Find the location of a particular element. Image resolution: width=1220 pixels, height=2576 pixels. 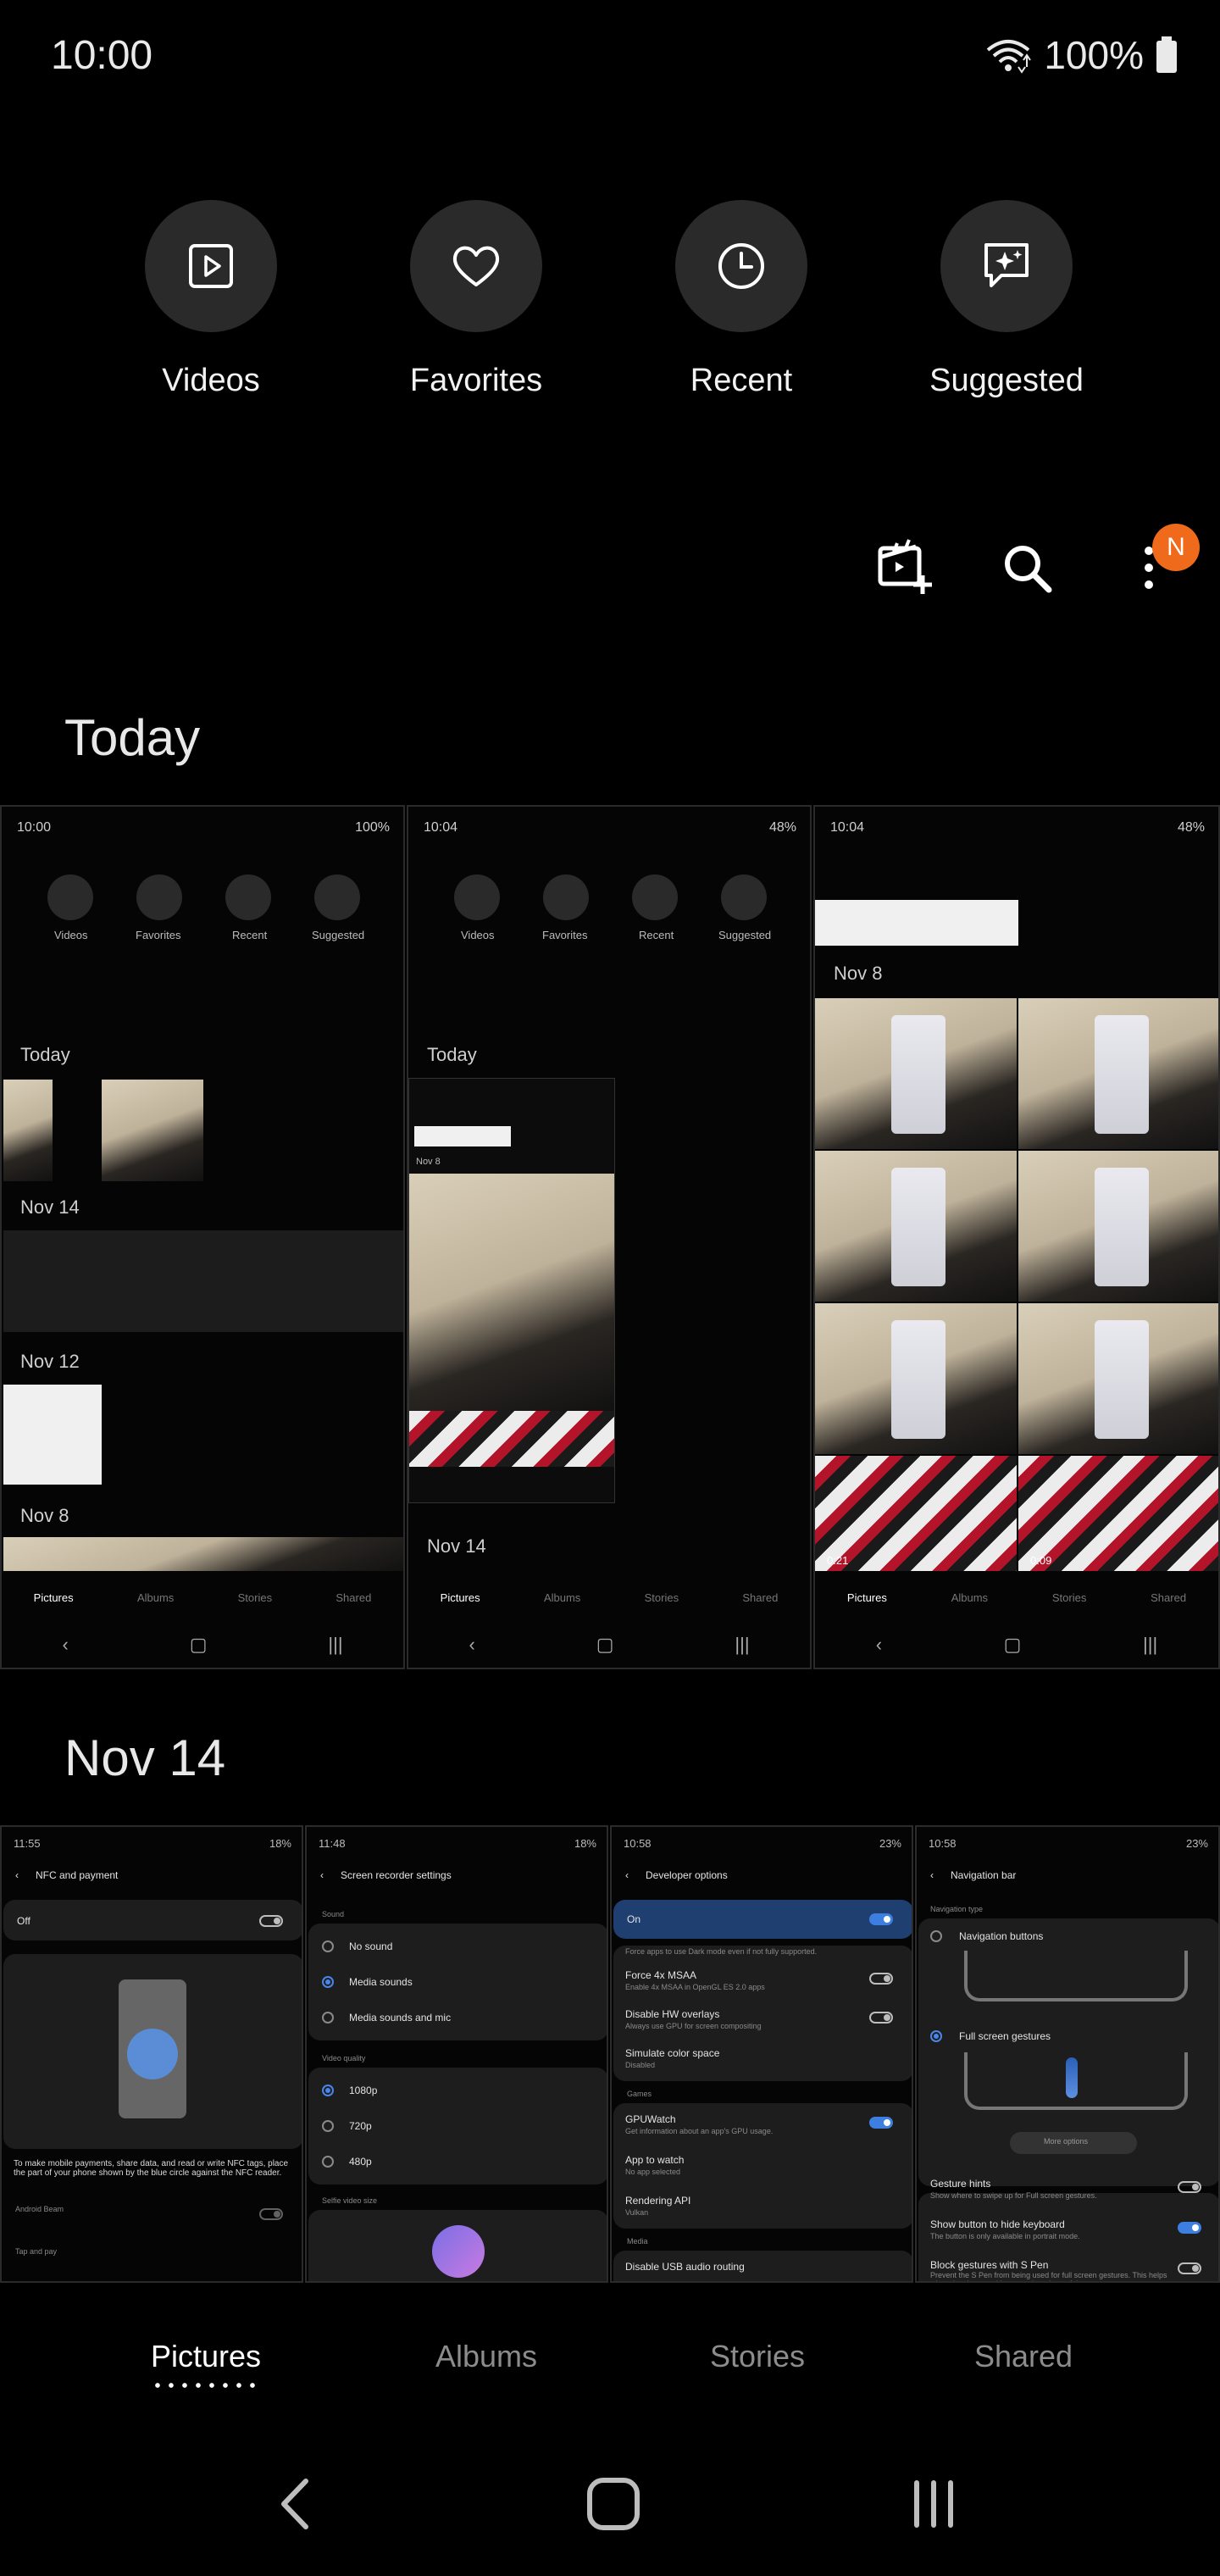

active-tab-indicator is located at coordinates (206, 2385).